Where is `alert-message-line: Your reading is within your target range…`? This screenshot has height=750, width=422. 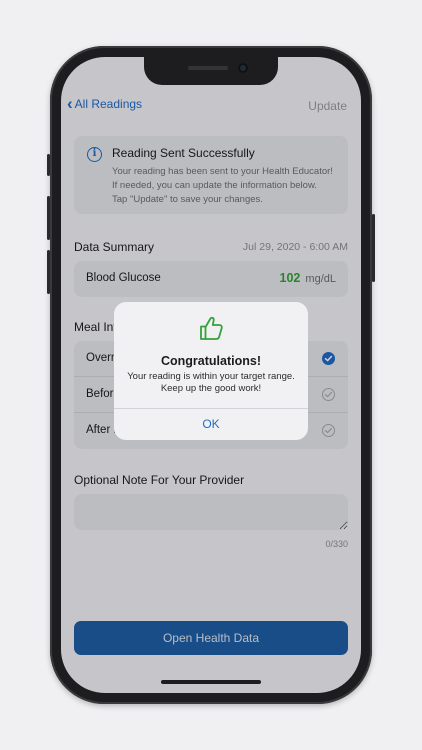
alert-message-line: Your reading is within your target range… is located at coordinates (211, 376).